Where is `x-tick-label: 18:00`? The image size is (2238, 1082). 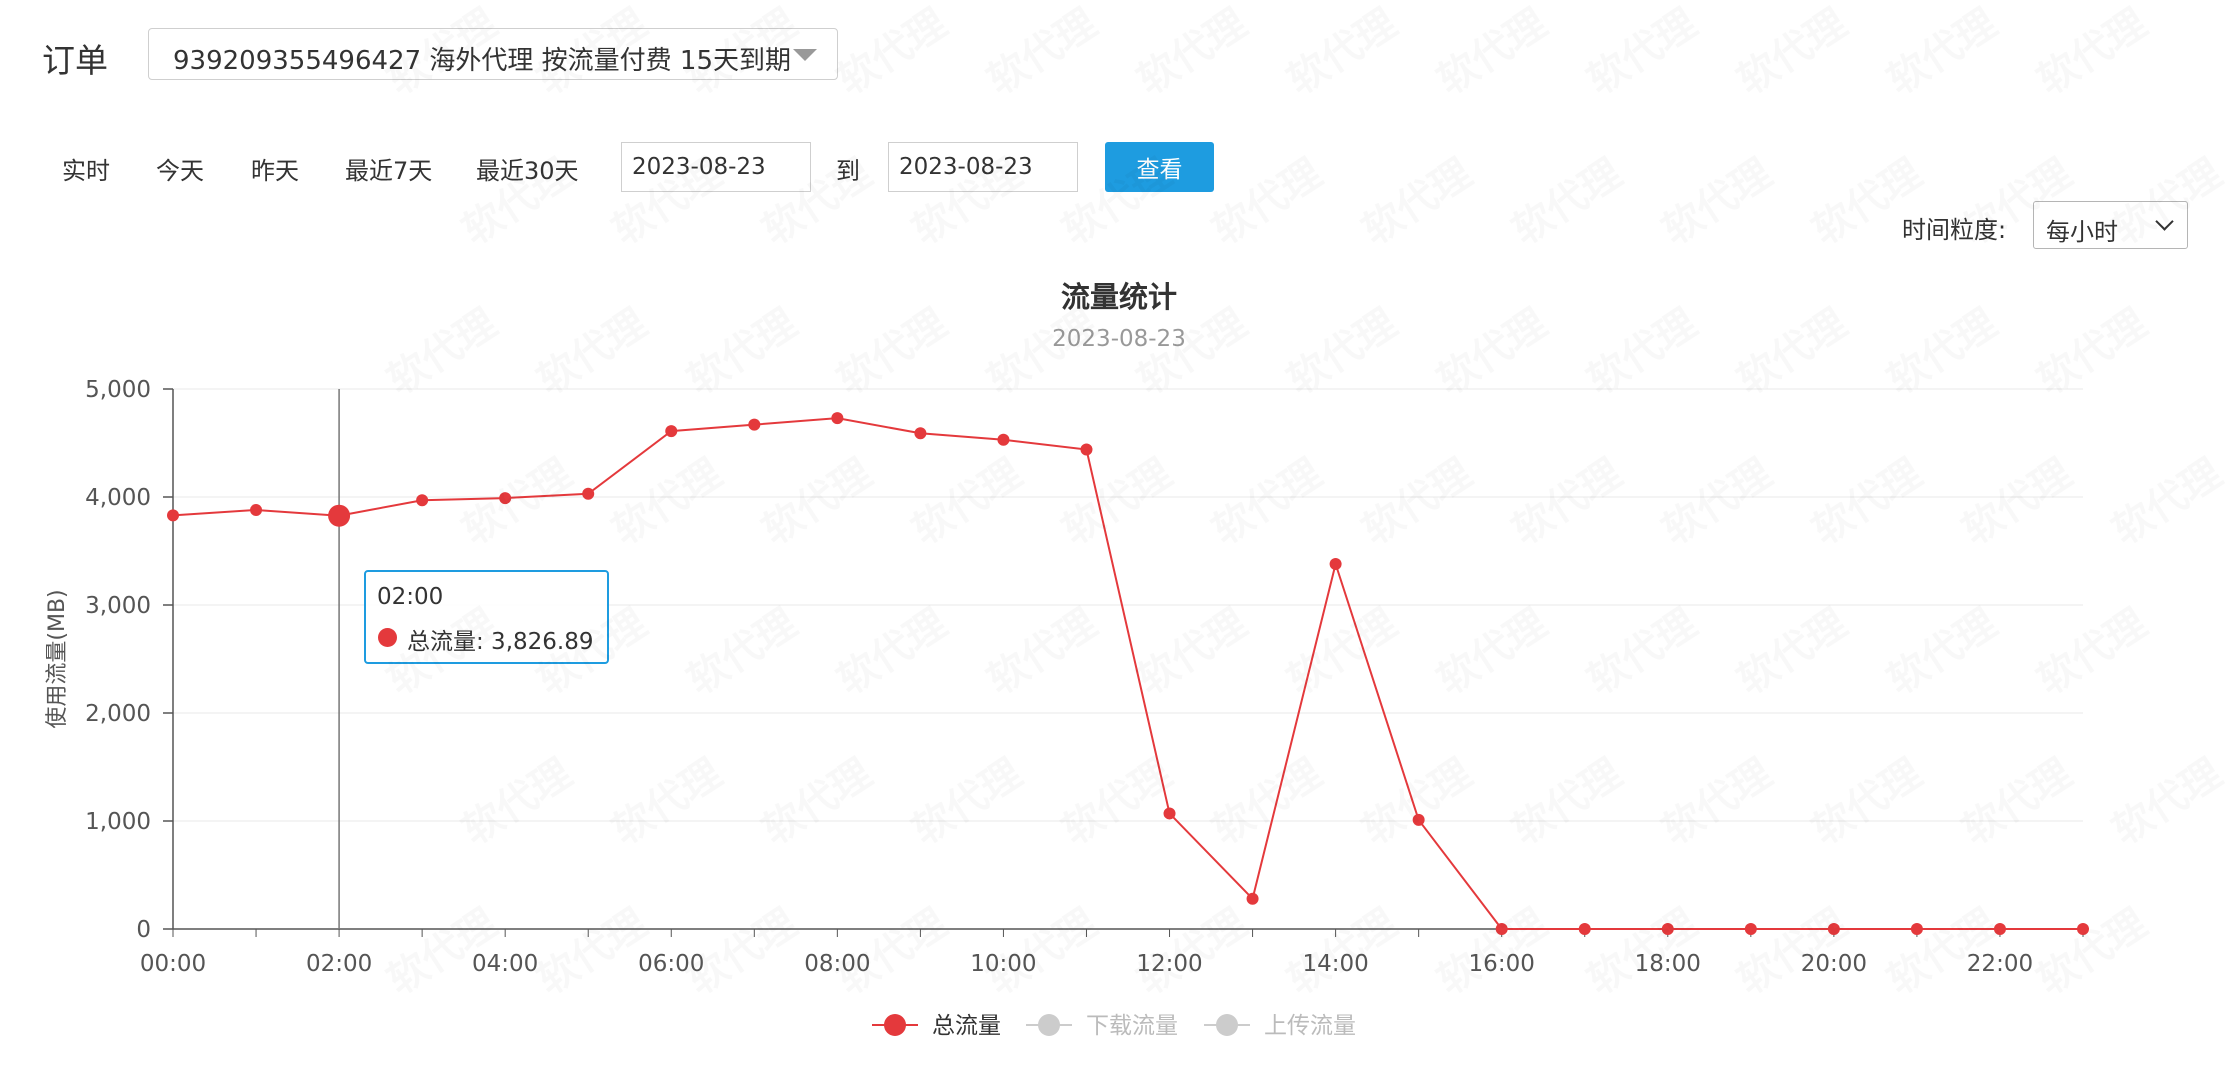 x-tick-label: 18:00 is located at coordinates (1668, 964).